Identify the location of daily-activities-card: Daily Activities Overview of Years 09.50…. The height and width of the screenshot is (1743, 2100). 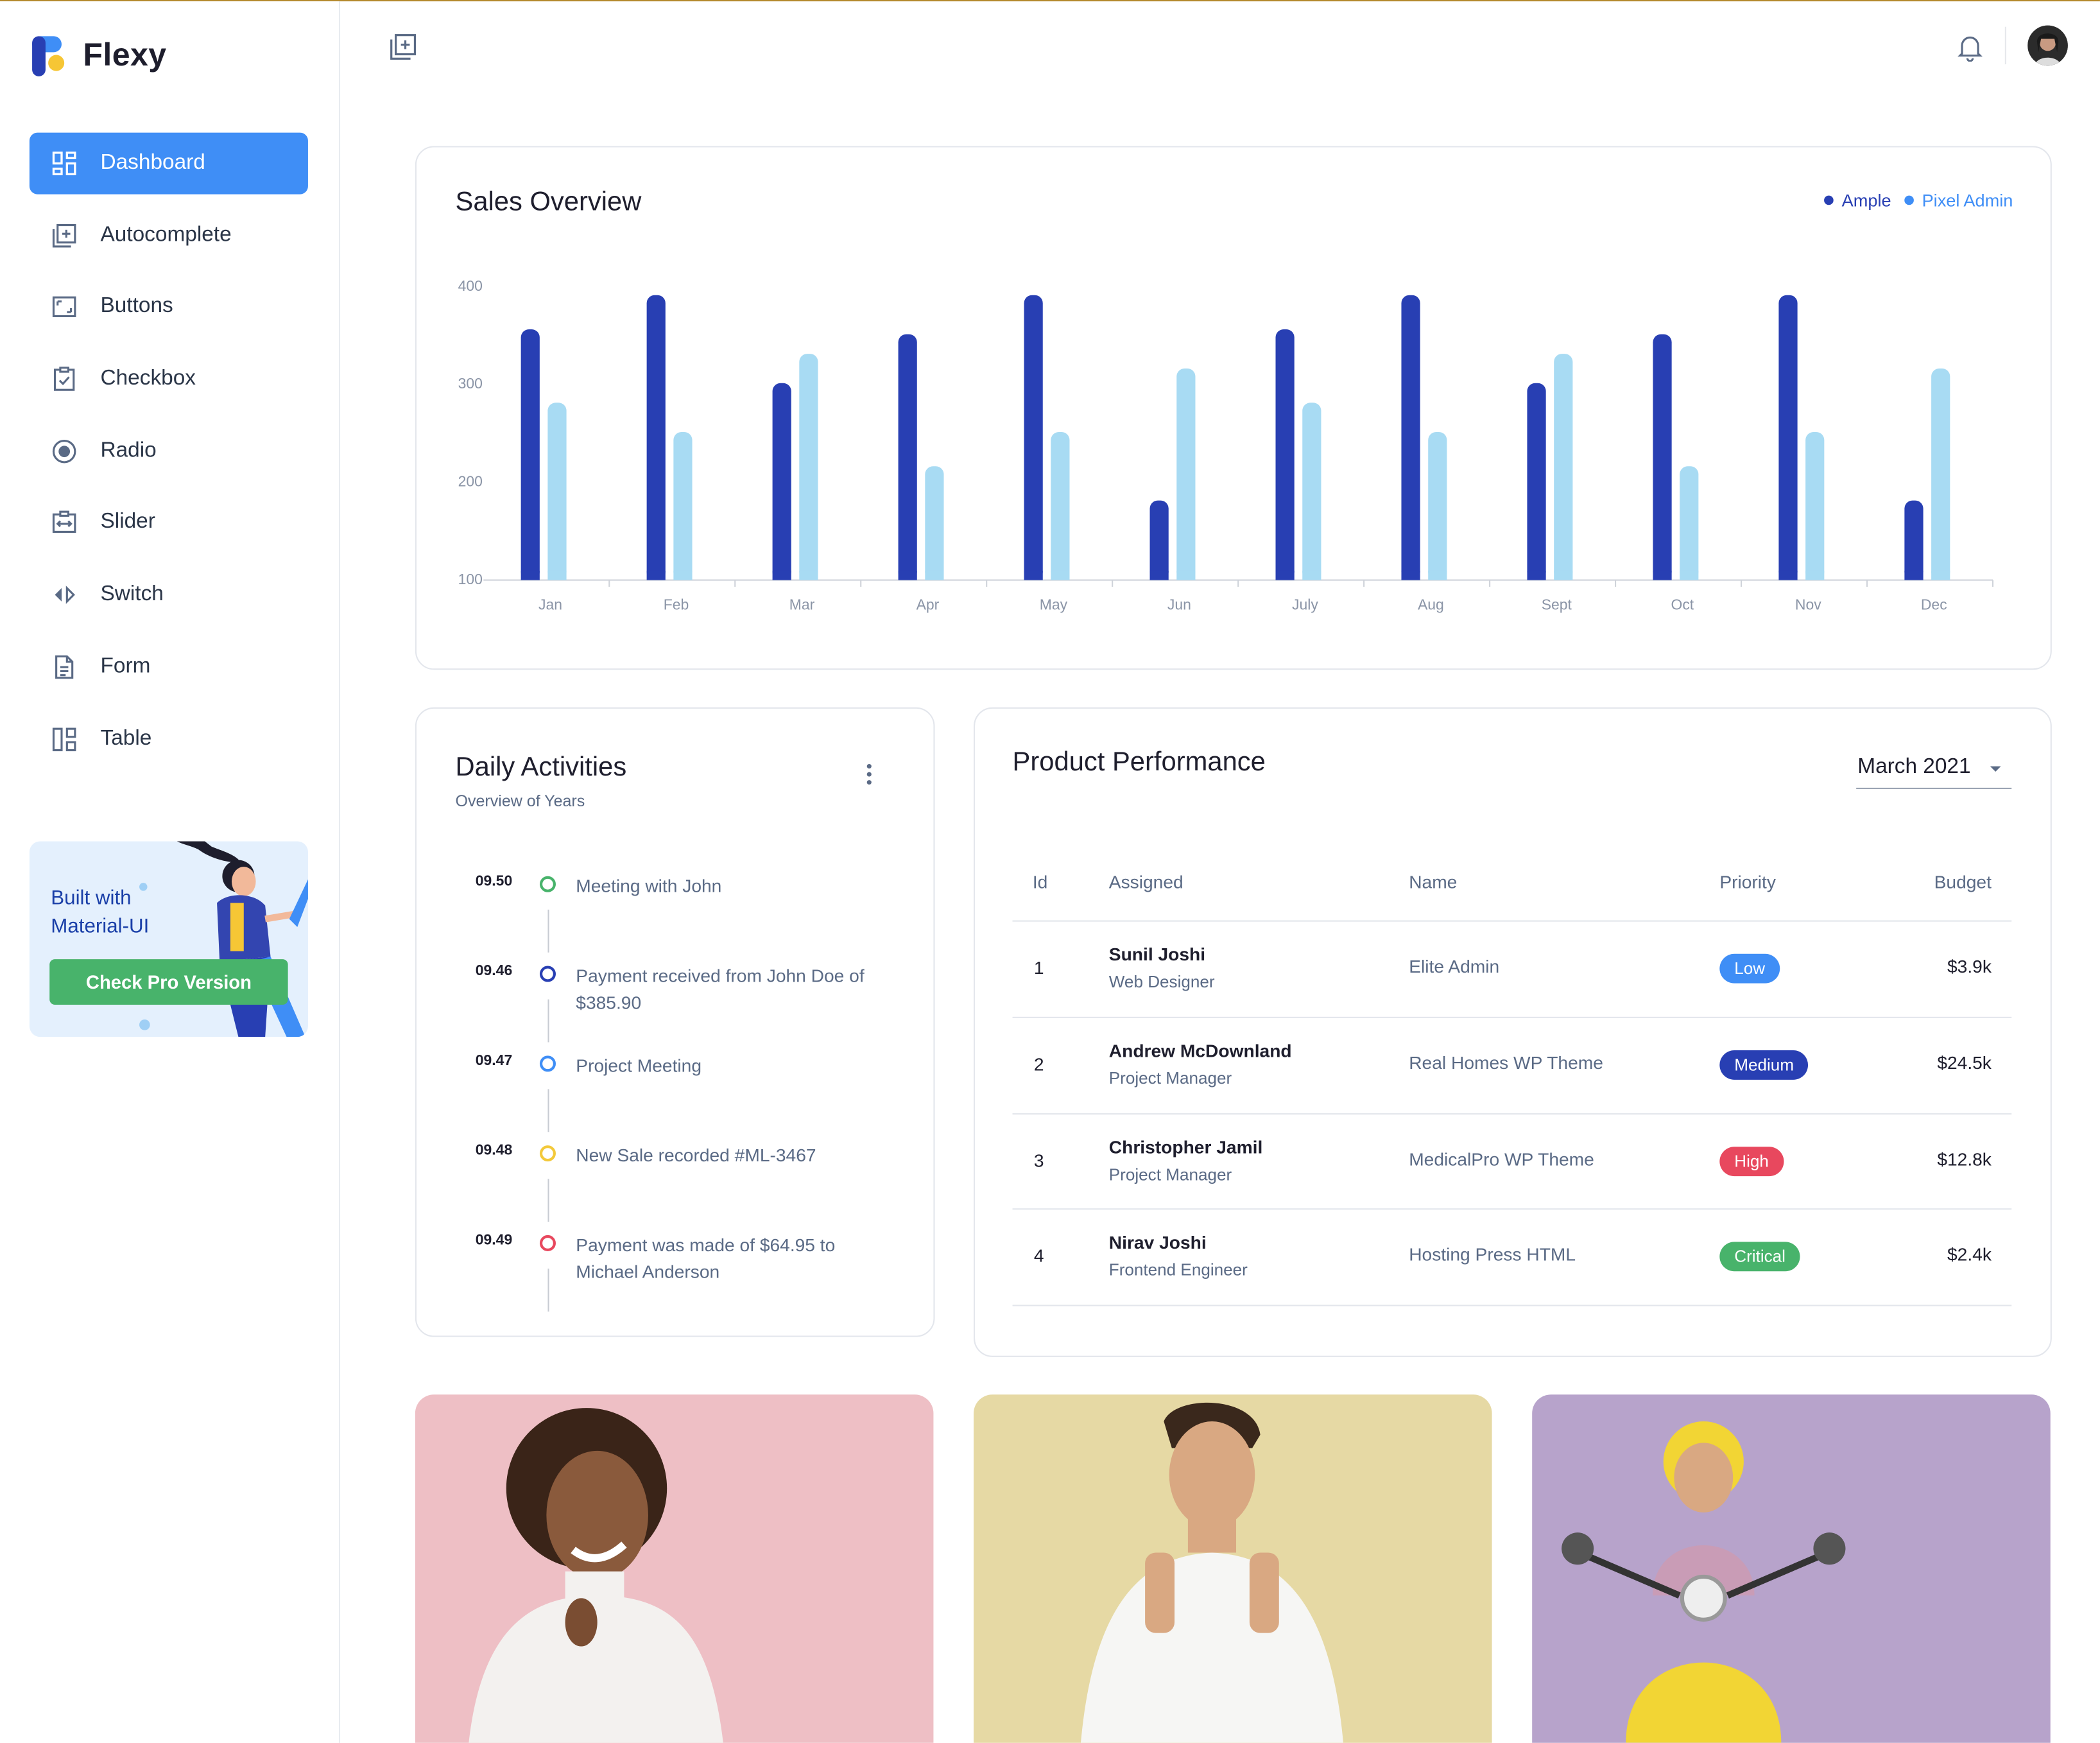
(675, 1022).